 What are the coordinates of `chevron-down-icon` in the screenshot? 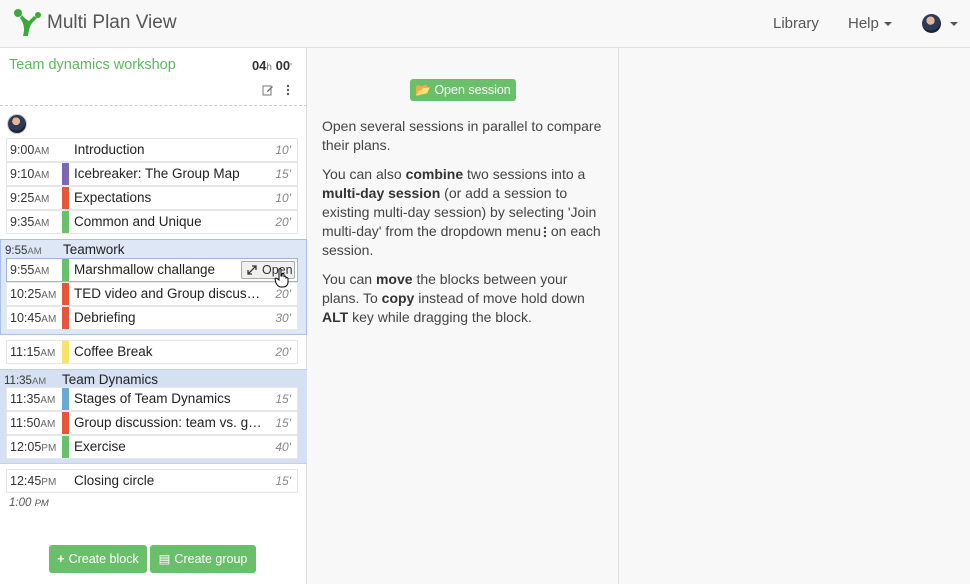 It's located at (887, 24).